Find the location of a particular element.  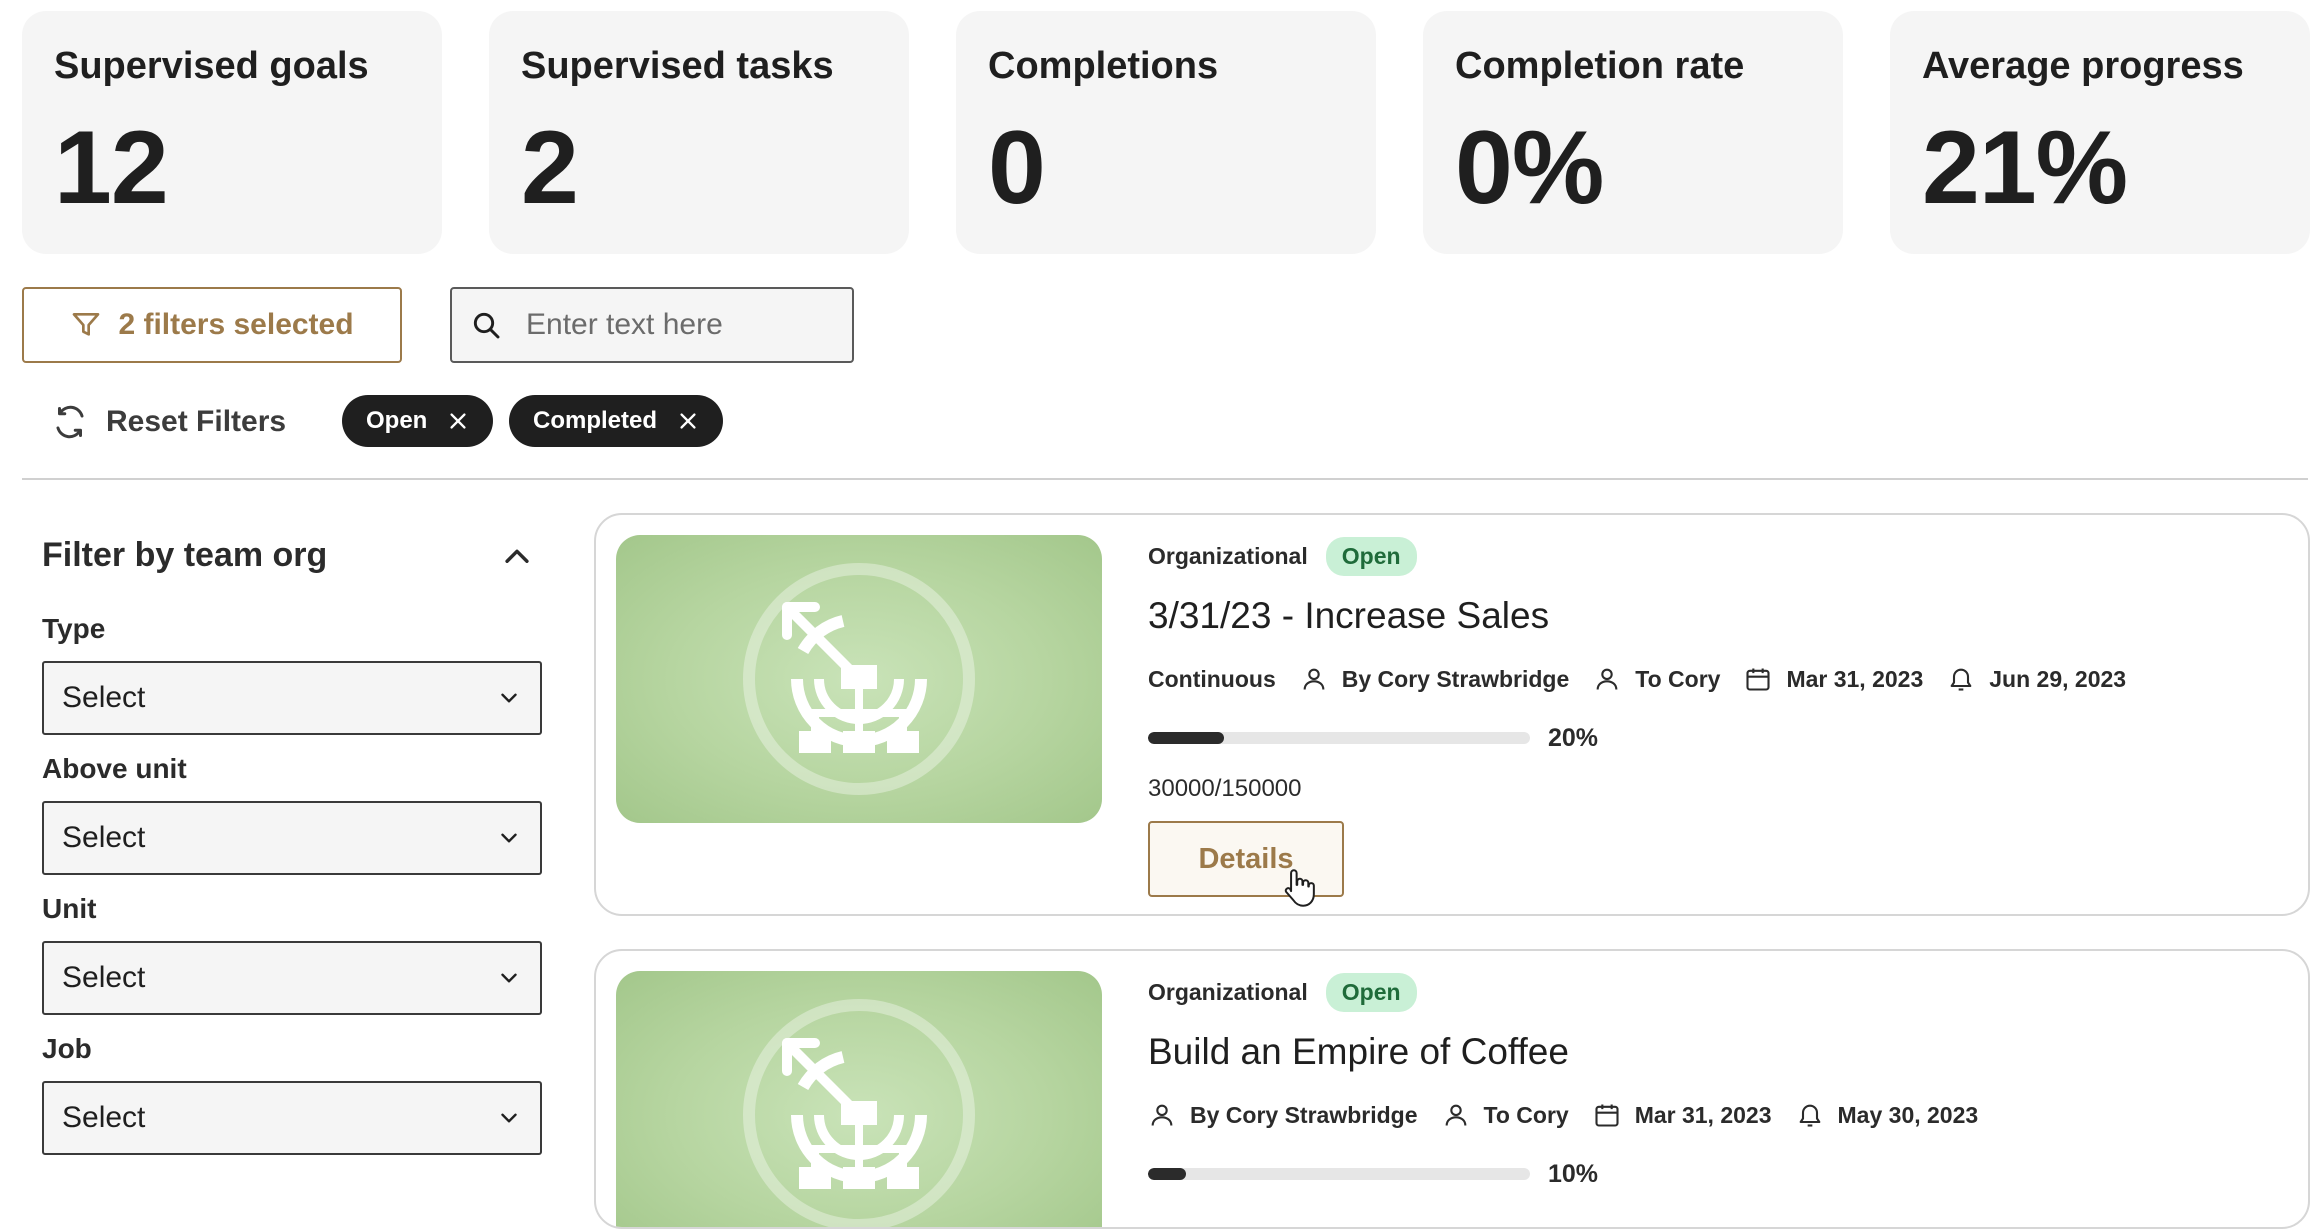

chip-label: Open is located at coordinates (397, 420).